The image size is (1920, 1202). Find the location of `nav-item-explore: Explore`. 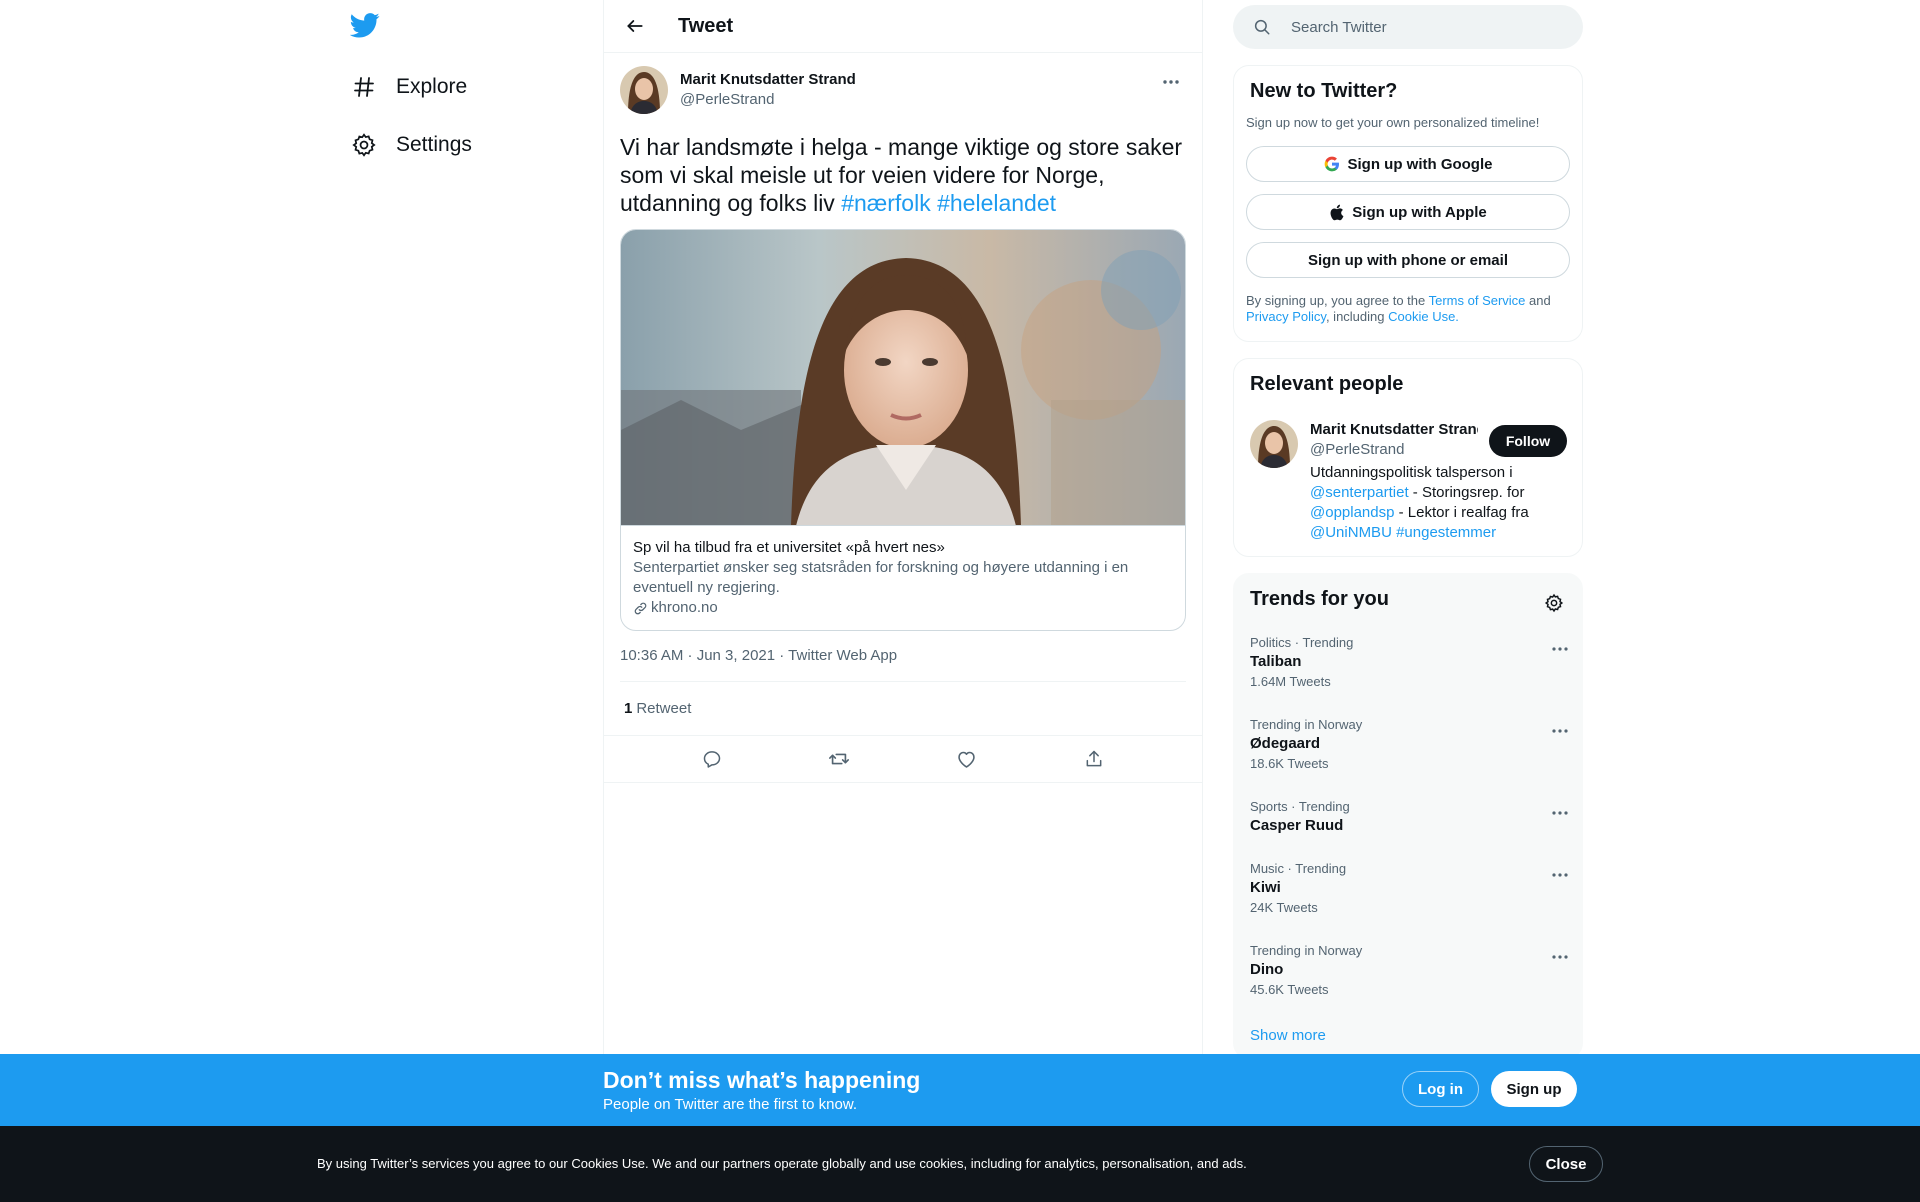

nav-item-explore: Explore is located at coordinates (408, 87).